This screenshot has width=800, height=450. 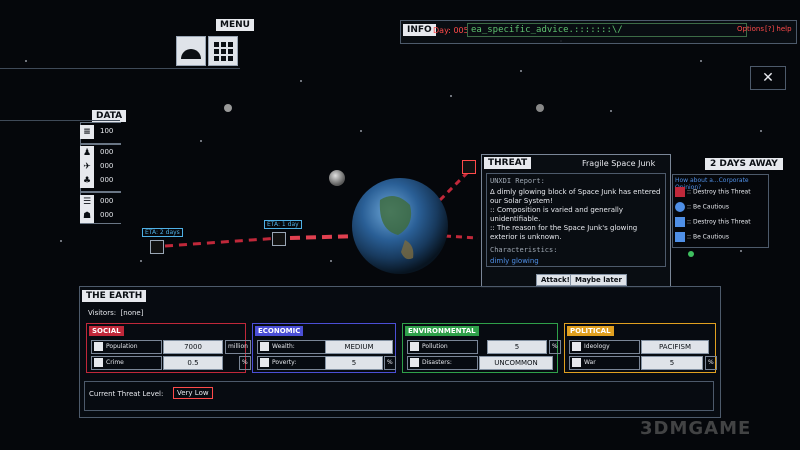 What do you see at coordinates (778, 29) in the screenshot?
I see `help-button: [?] help` at bounding box center [778, 29].